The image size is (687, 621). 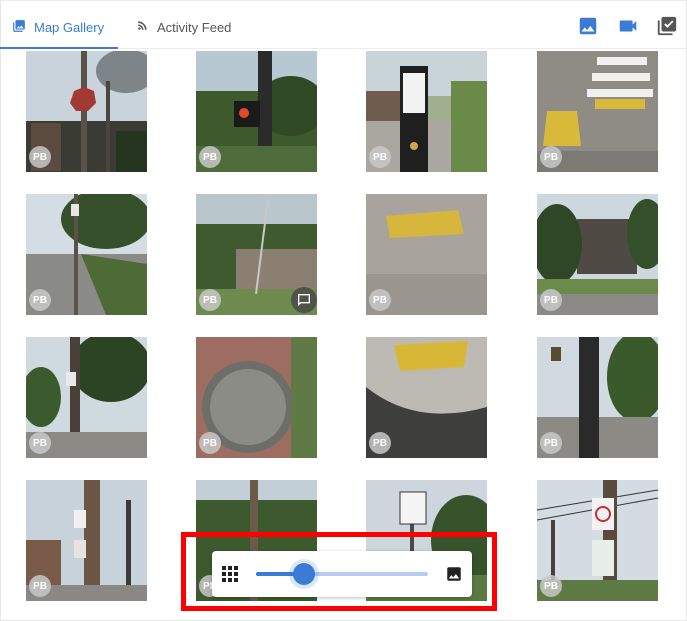 What do you see at coordinates (454, 574) in the screenshot?
I see `image-large-icon` at bounding box center [454, 574].